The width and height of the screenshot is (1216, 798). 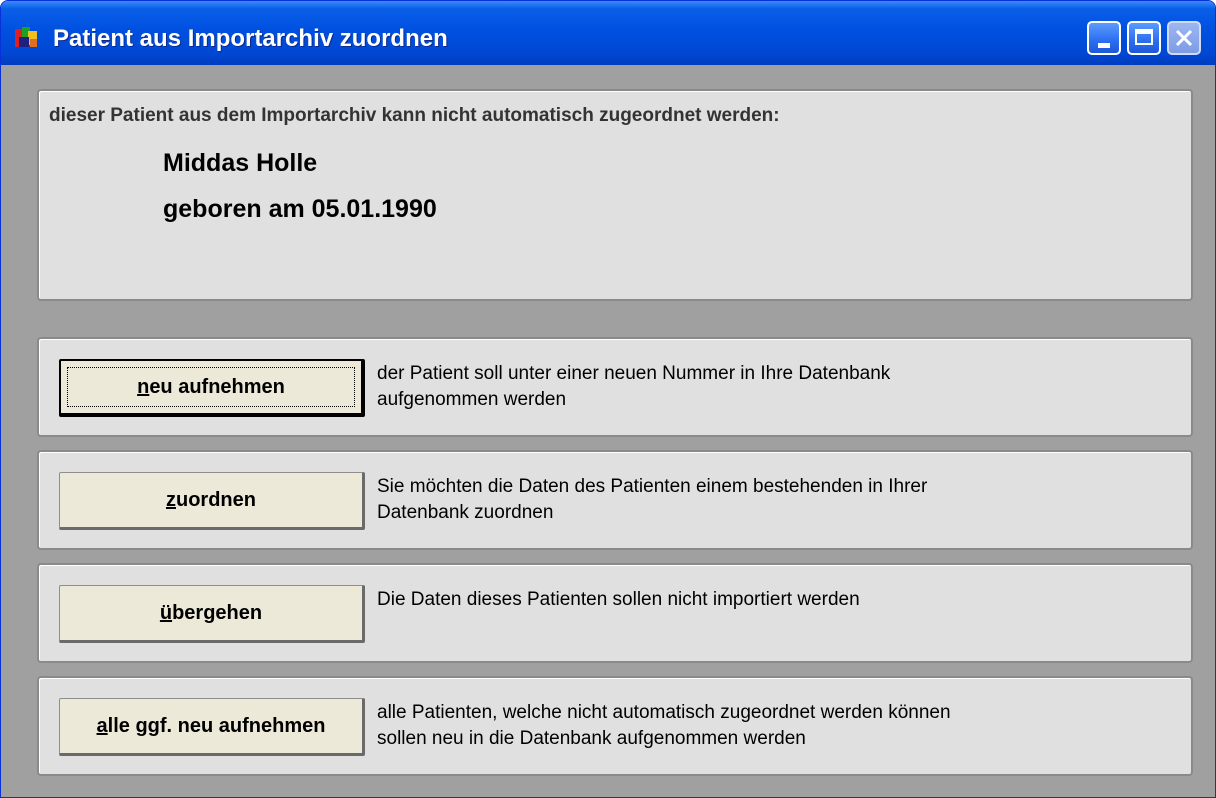 I want to click on patient-birthdate: geboren am 05.01.1990, so click(x=300, y=209).